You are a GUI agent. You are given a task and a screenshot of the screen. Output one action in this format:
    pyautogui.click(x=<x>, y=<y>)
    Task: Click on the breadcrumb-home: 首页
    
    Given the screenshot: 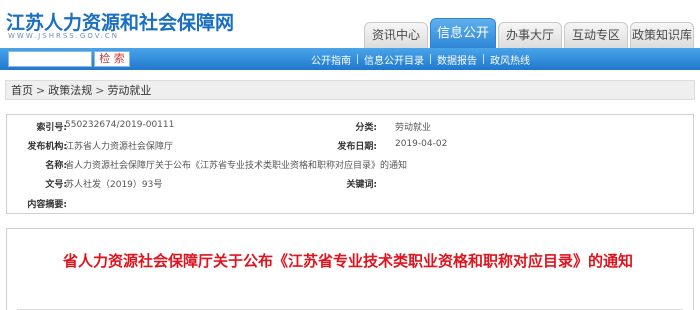 What is the action you would take?
    pyautogui.click(x=22, y=90)
    